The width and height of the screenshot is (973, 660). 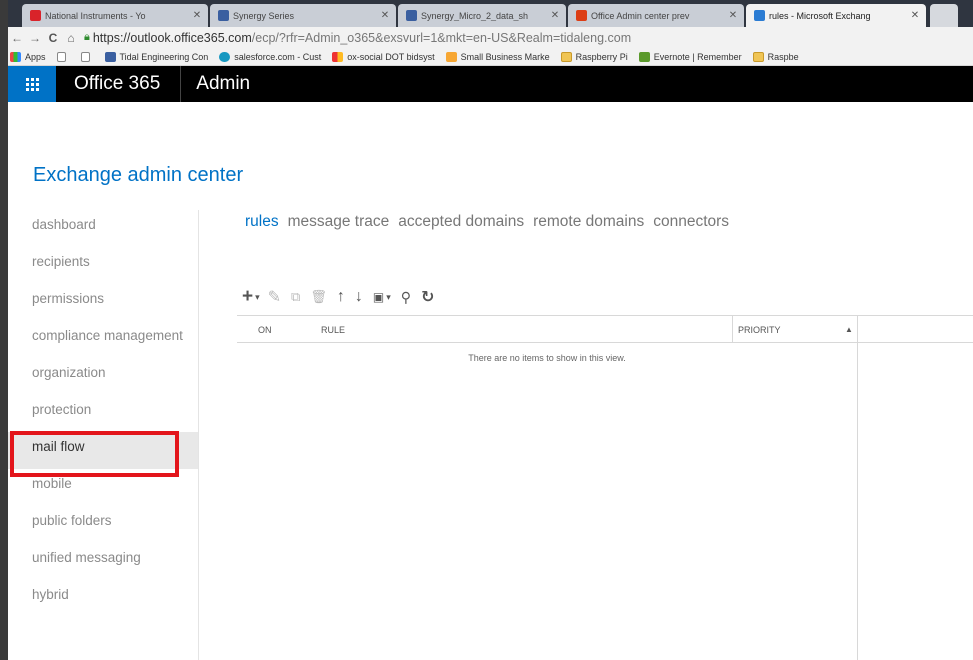 I want to click on search-icon: ⚲, so click(x=406, y=297).